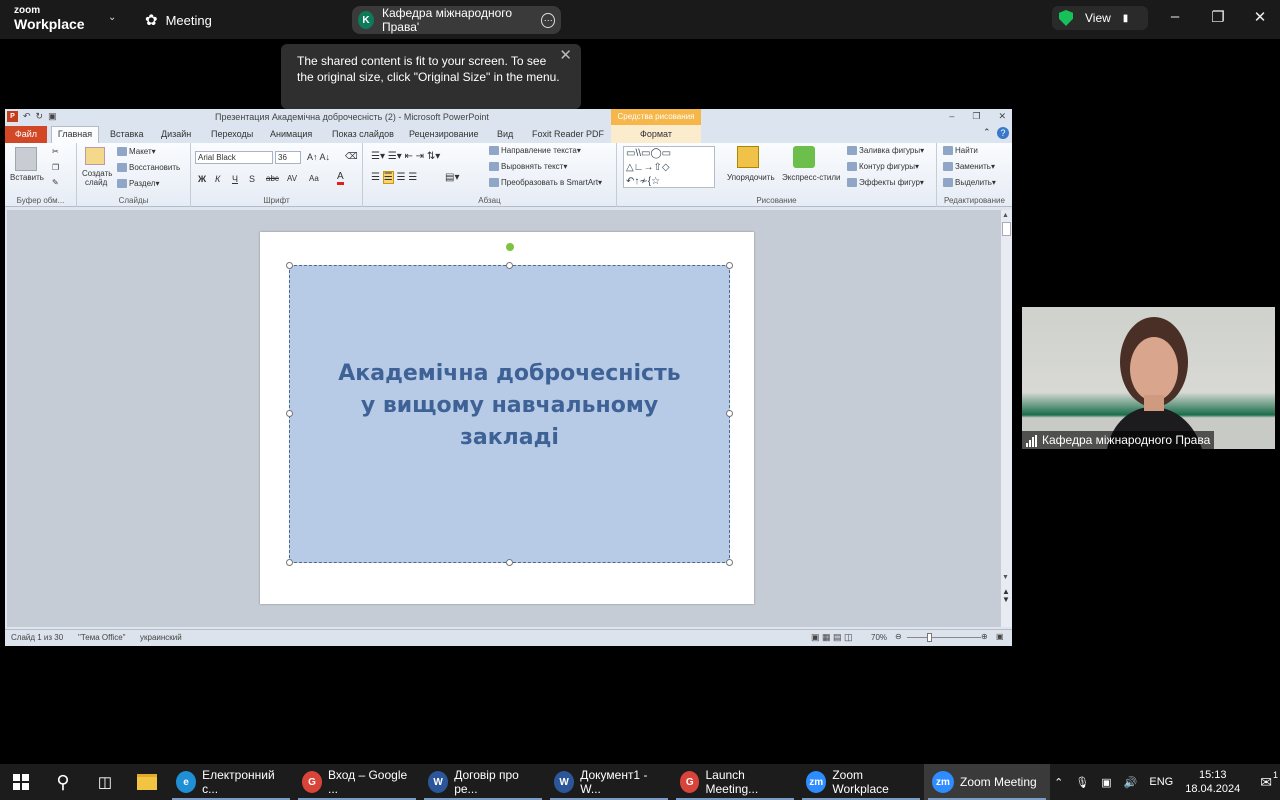  Describe the element at coordinates (27, 177) in the screenshot. I see `paste-button: Вставить` at that location.